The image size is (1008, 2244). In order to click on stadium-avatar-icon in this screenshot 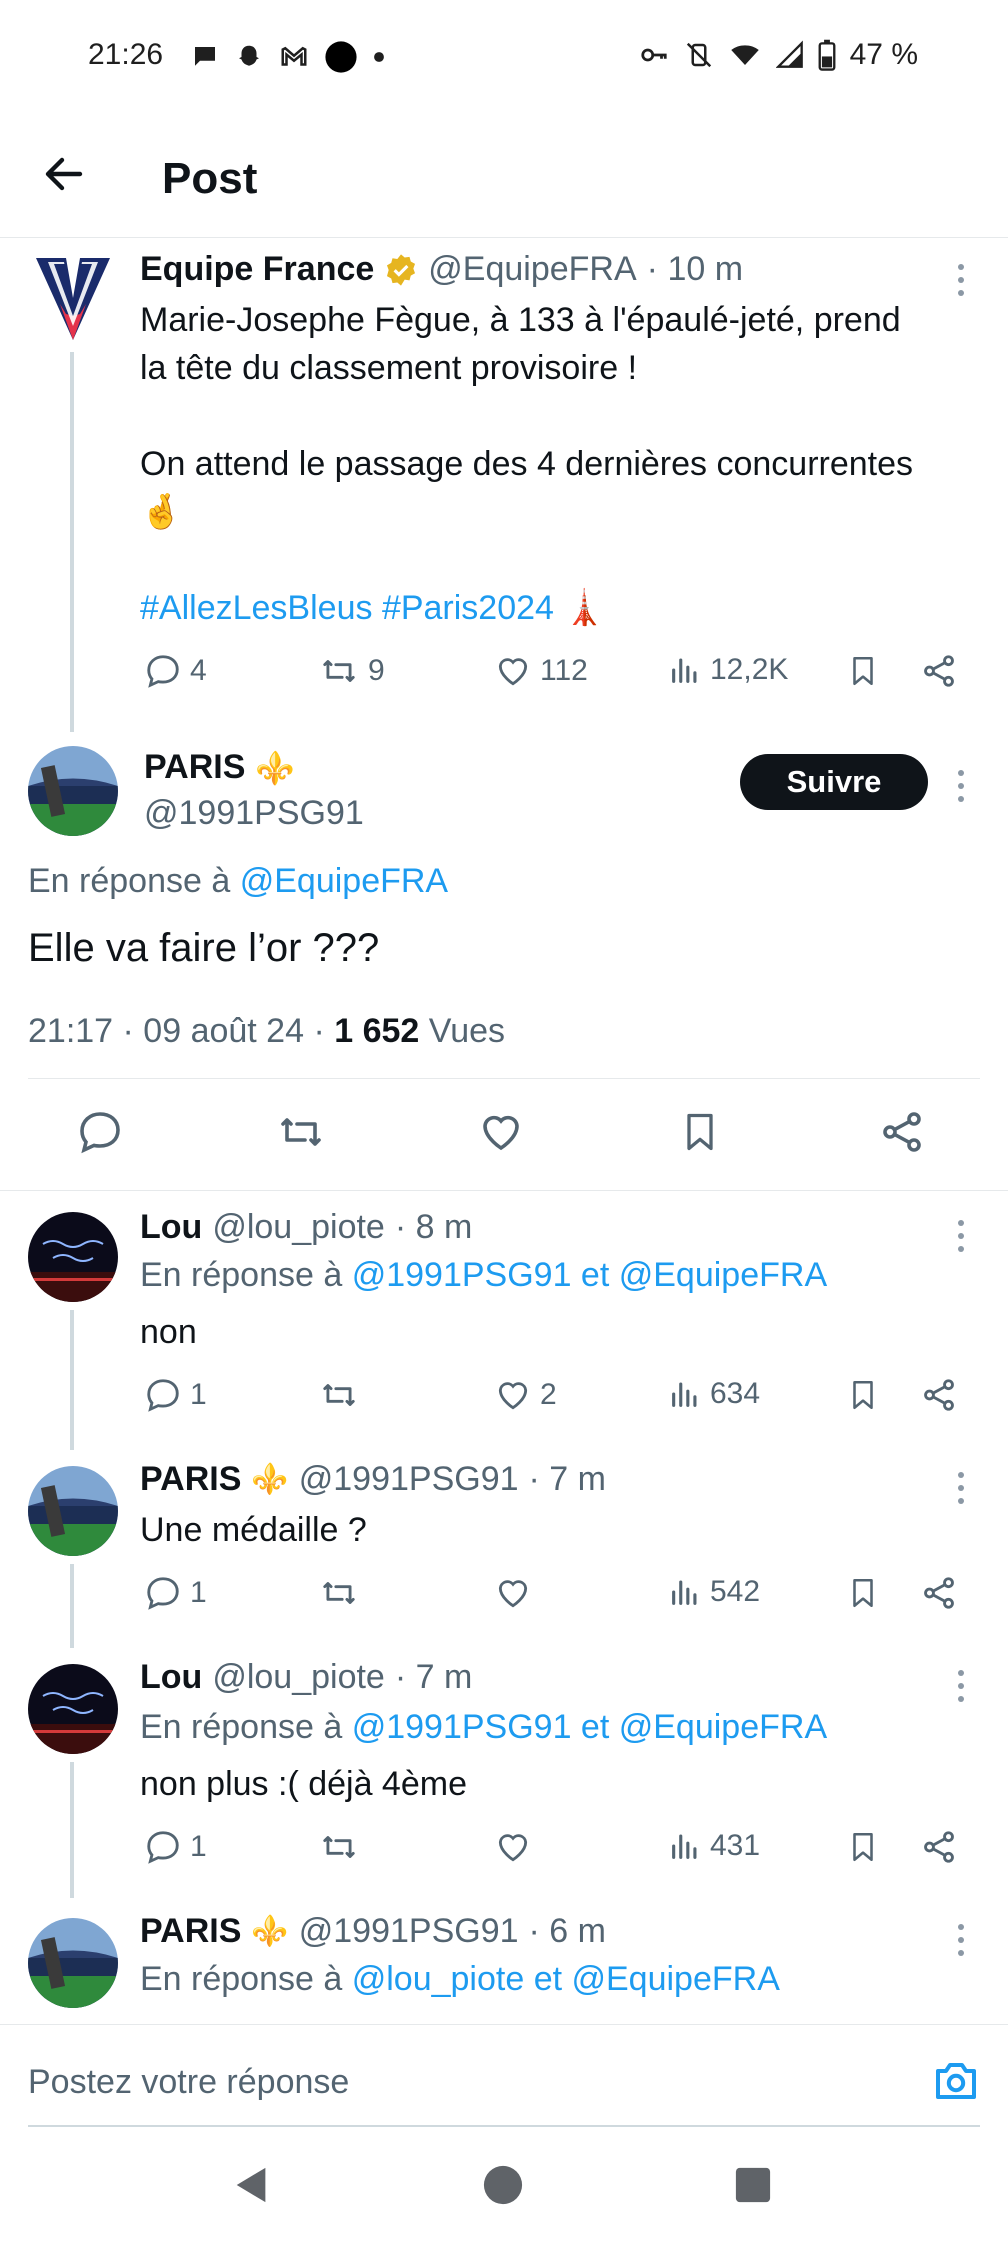, I will do `click(73, 1511)`.